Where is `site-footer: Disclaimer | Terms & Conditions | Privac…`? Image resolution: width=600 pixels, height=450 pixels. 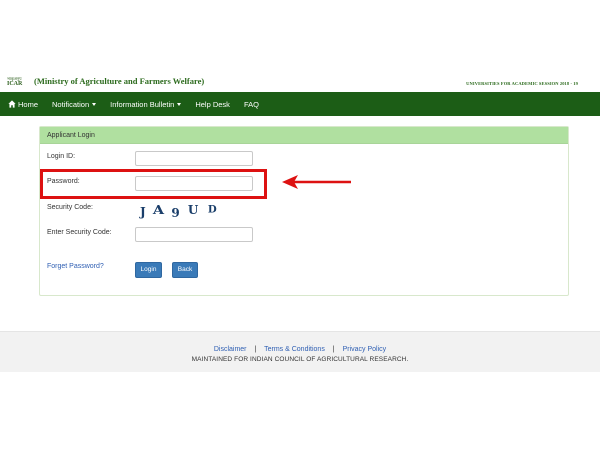 site-footer: Disclaimer | Terms & Conditions | Privac… is located at coordinates (300, 351).